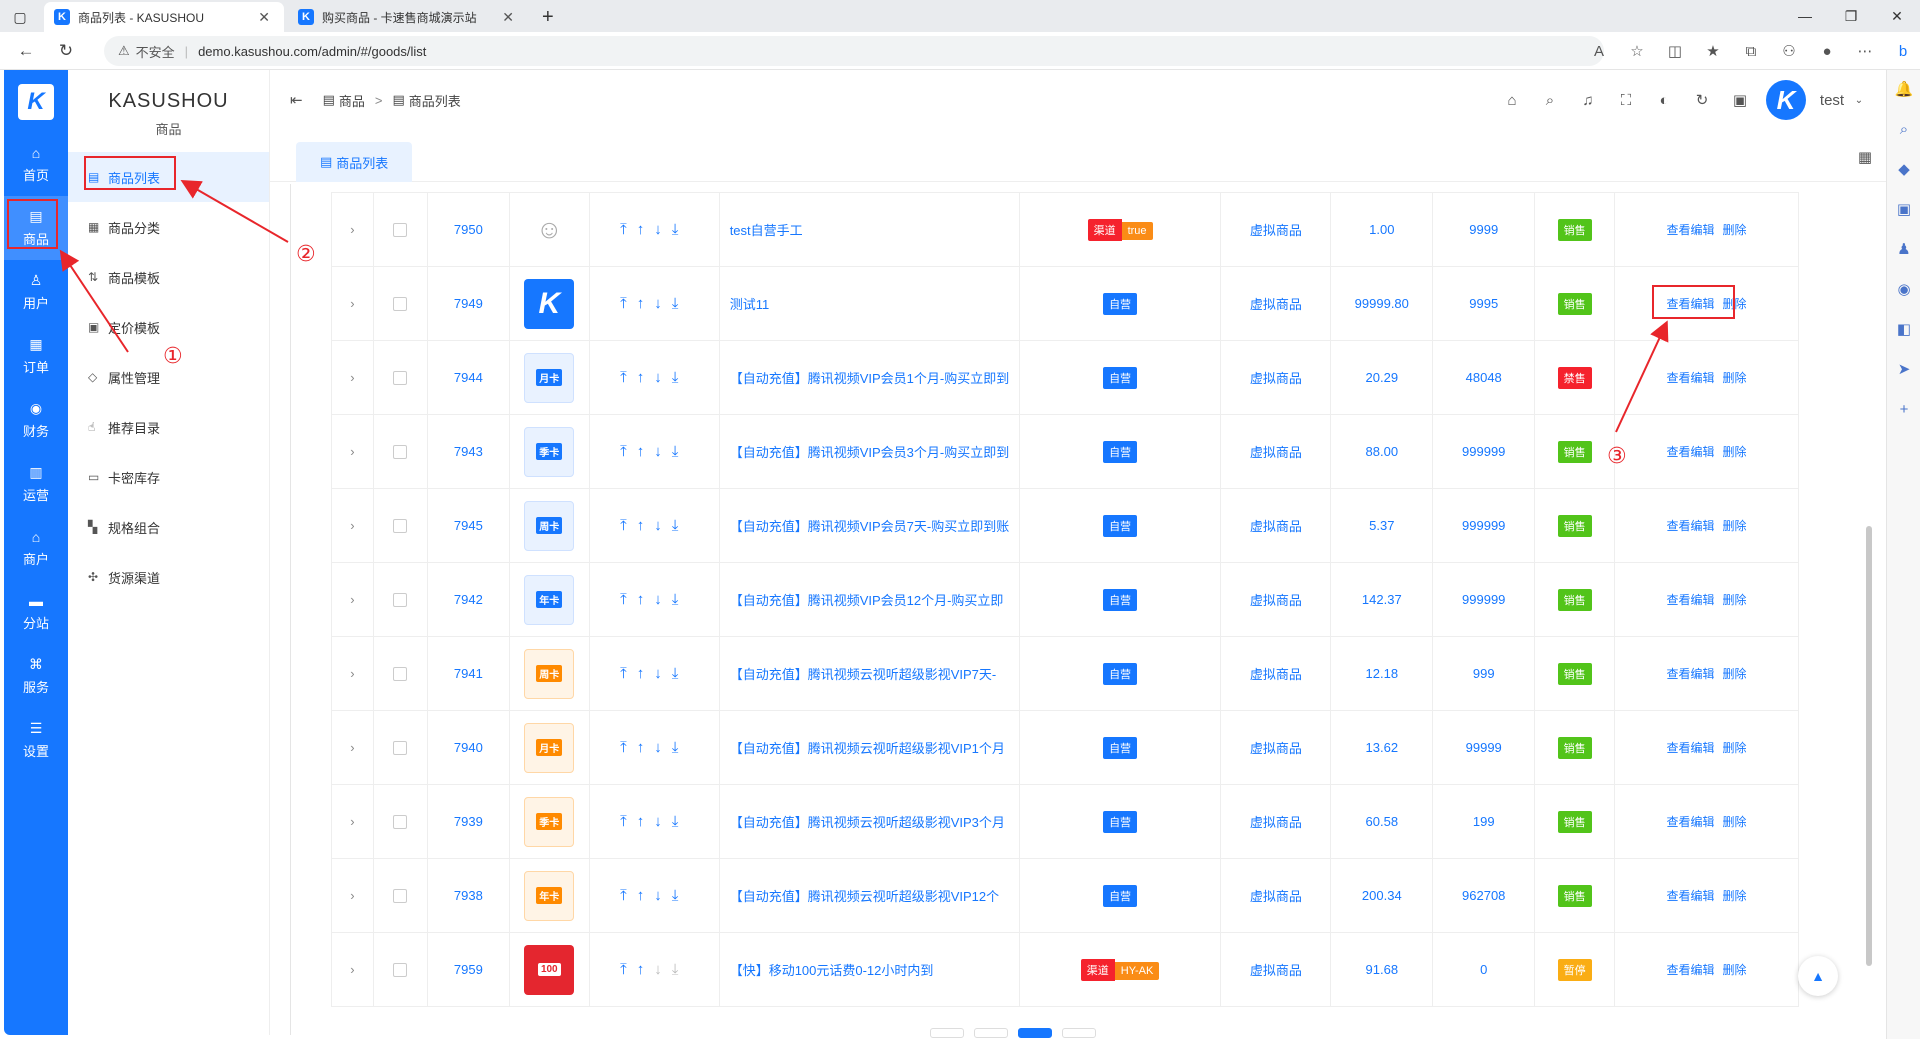 The image size is (1920, 1039). What do you see at coordinates (1574, 377) in the screenshot?
I see `status-badge: 禁售` at bounding box center [1574, 377].